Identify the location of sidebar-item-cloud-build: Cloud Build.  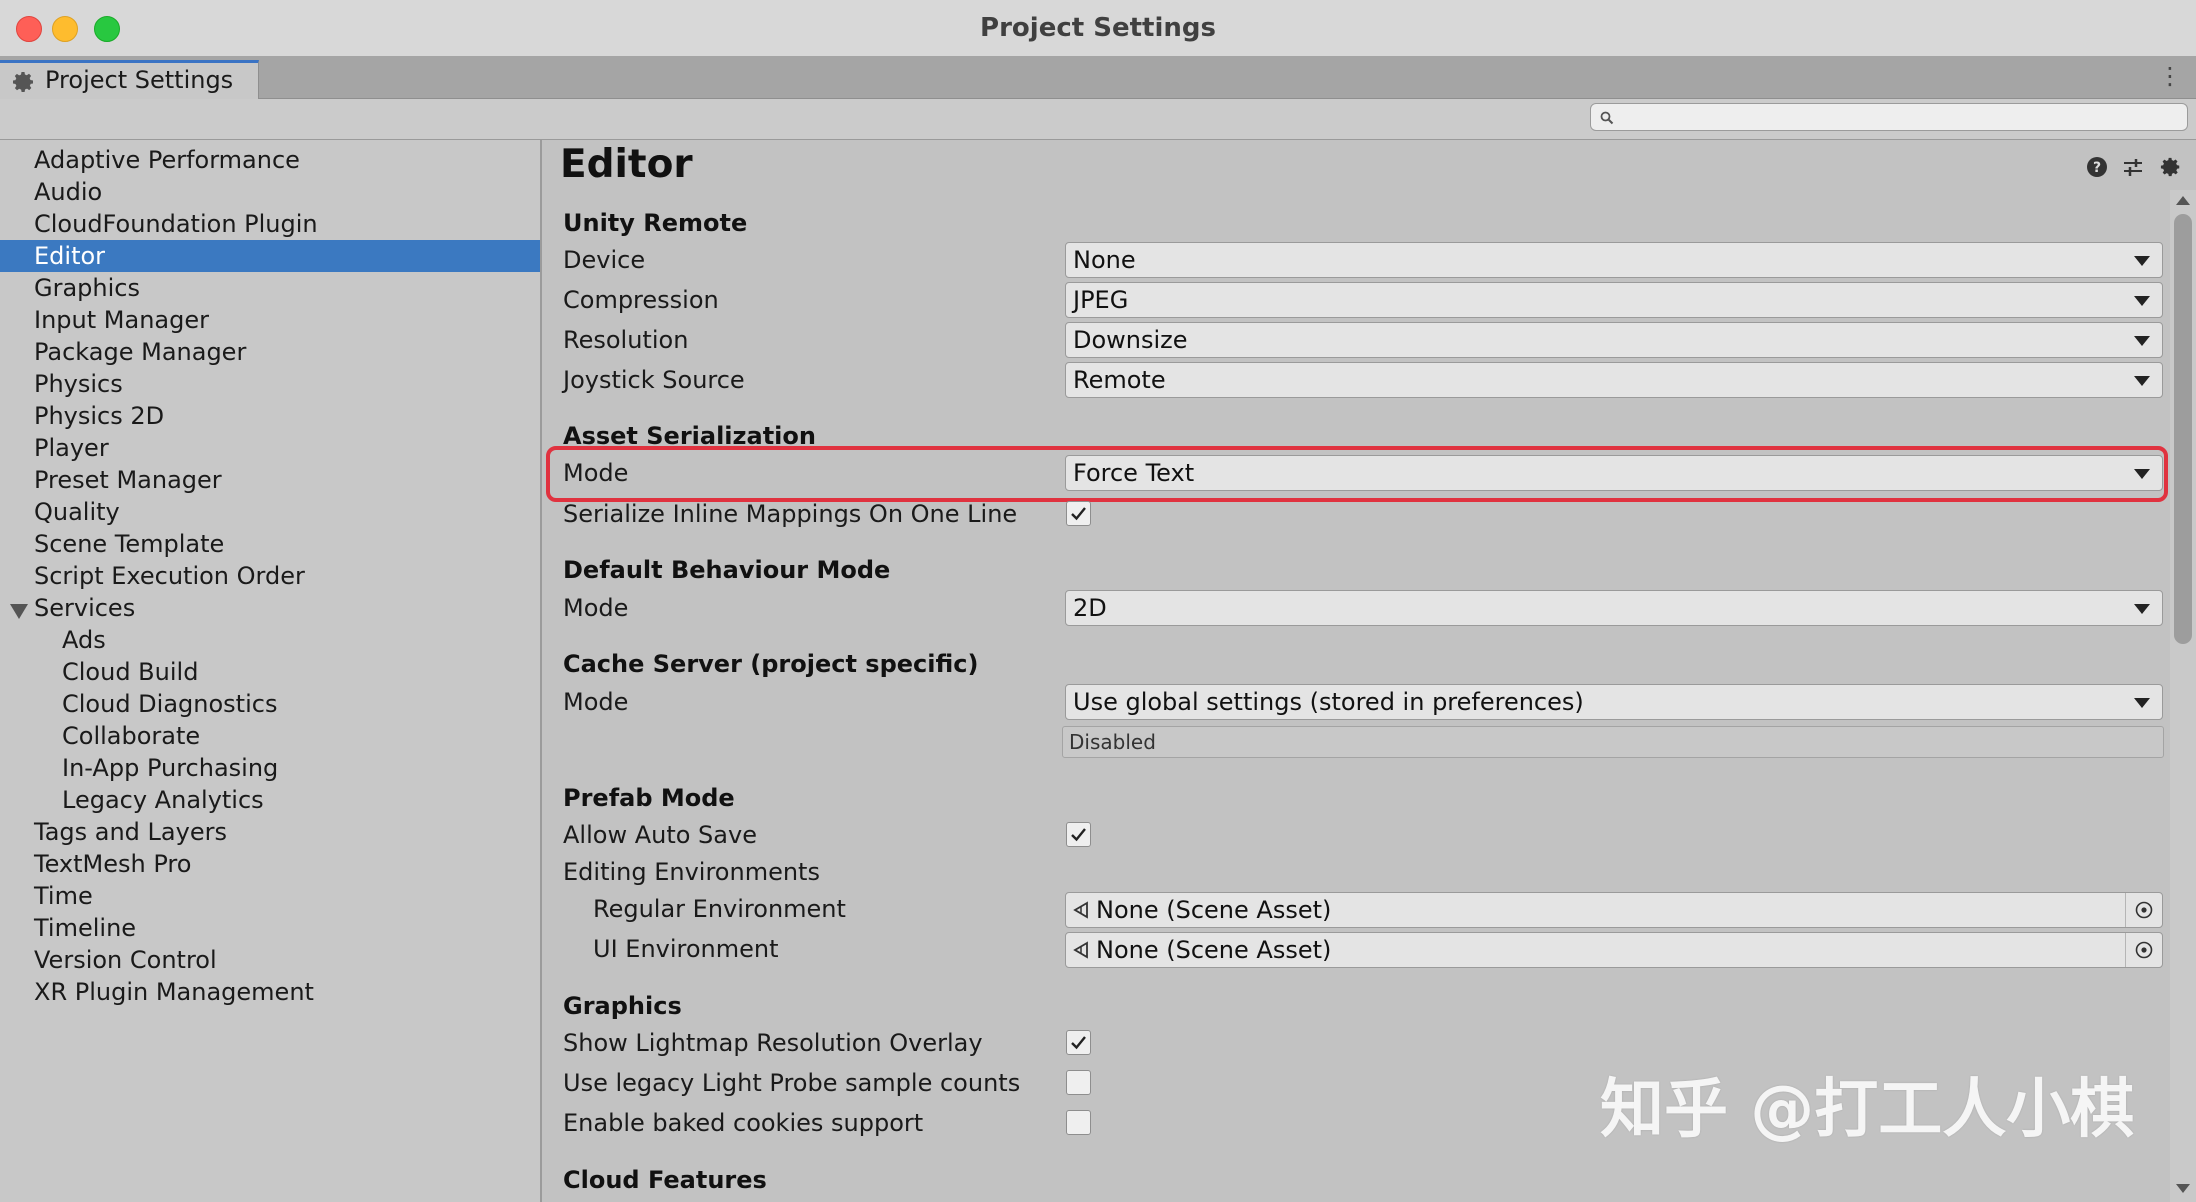
(270, 672).